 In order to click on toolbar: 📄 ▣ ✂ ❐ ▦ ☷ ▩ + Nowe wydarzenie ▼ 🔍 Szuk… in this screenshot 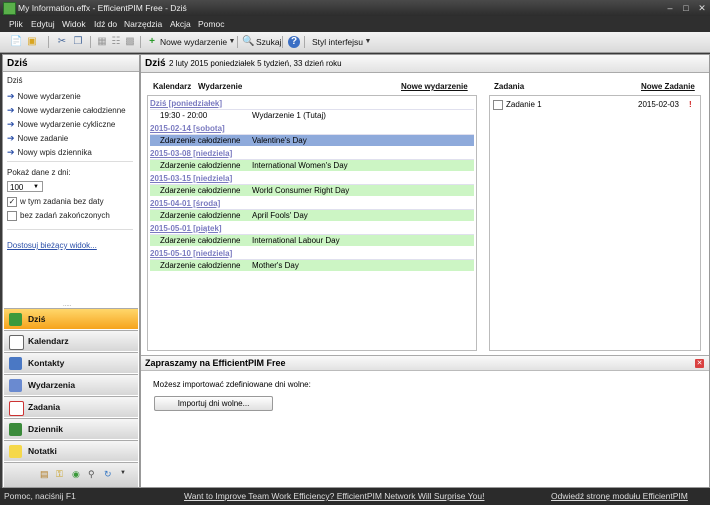, I will do `click(355, 42)`.